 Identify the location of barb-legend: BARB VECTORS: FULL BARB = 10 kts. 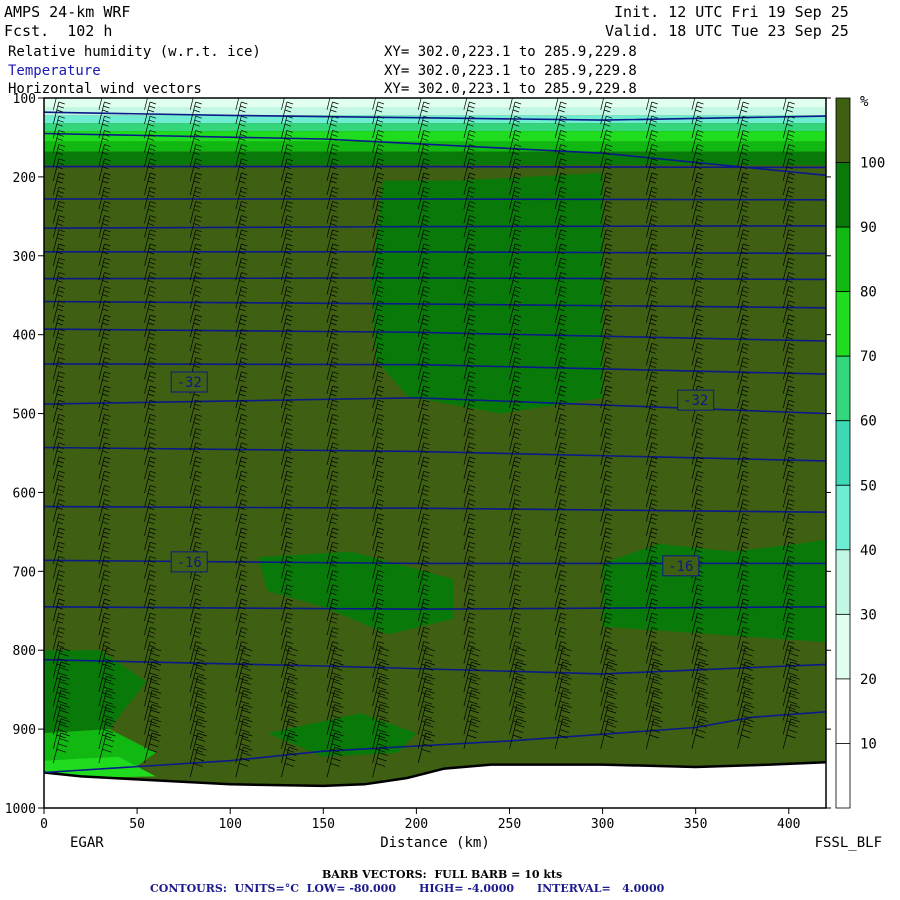
(442, 874).